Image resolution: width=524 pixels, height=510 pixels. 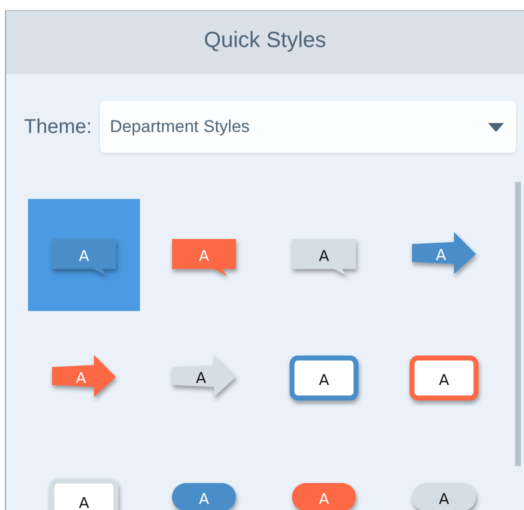 What do you see at coordinates (518, 324) in the screenshot?
I see `scrollbar` at bounding box center [518, 324].